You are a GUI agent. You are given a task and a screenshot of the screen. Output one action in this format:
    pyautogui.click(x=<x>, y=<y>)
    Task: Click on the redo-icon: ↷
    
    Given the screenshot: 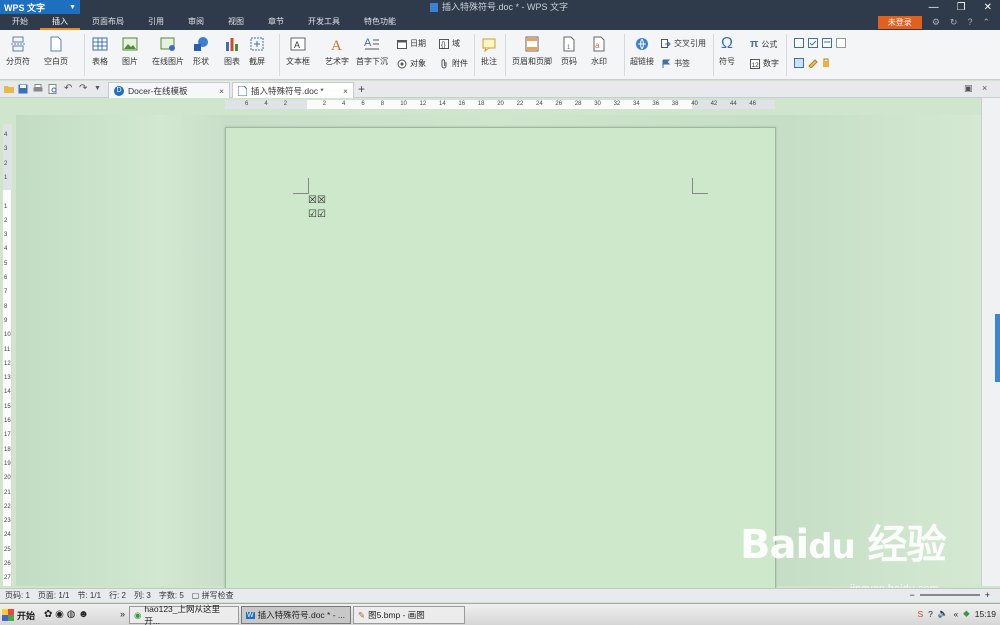 What is the action you would take?
    pyautogui.click(x=84, y=89)
    